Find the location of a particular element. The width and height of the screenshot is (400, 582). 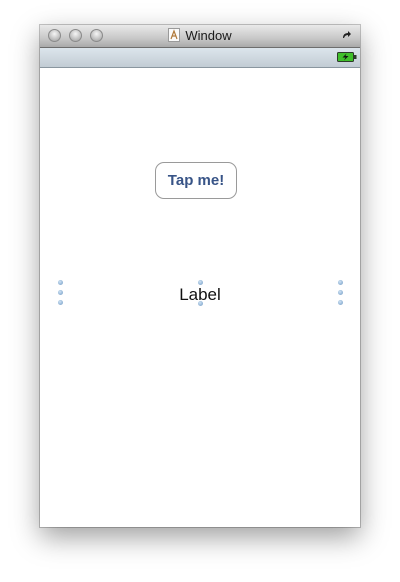

label-resize-handle-left-bottom is located at coordinates (60, 302).